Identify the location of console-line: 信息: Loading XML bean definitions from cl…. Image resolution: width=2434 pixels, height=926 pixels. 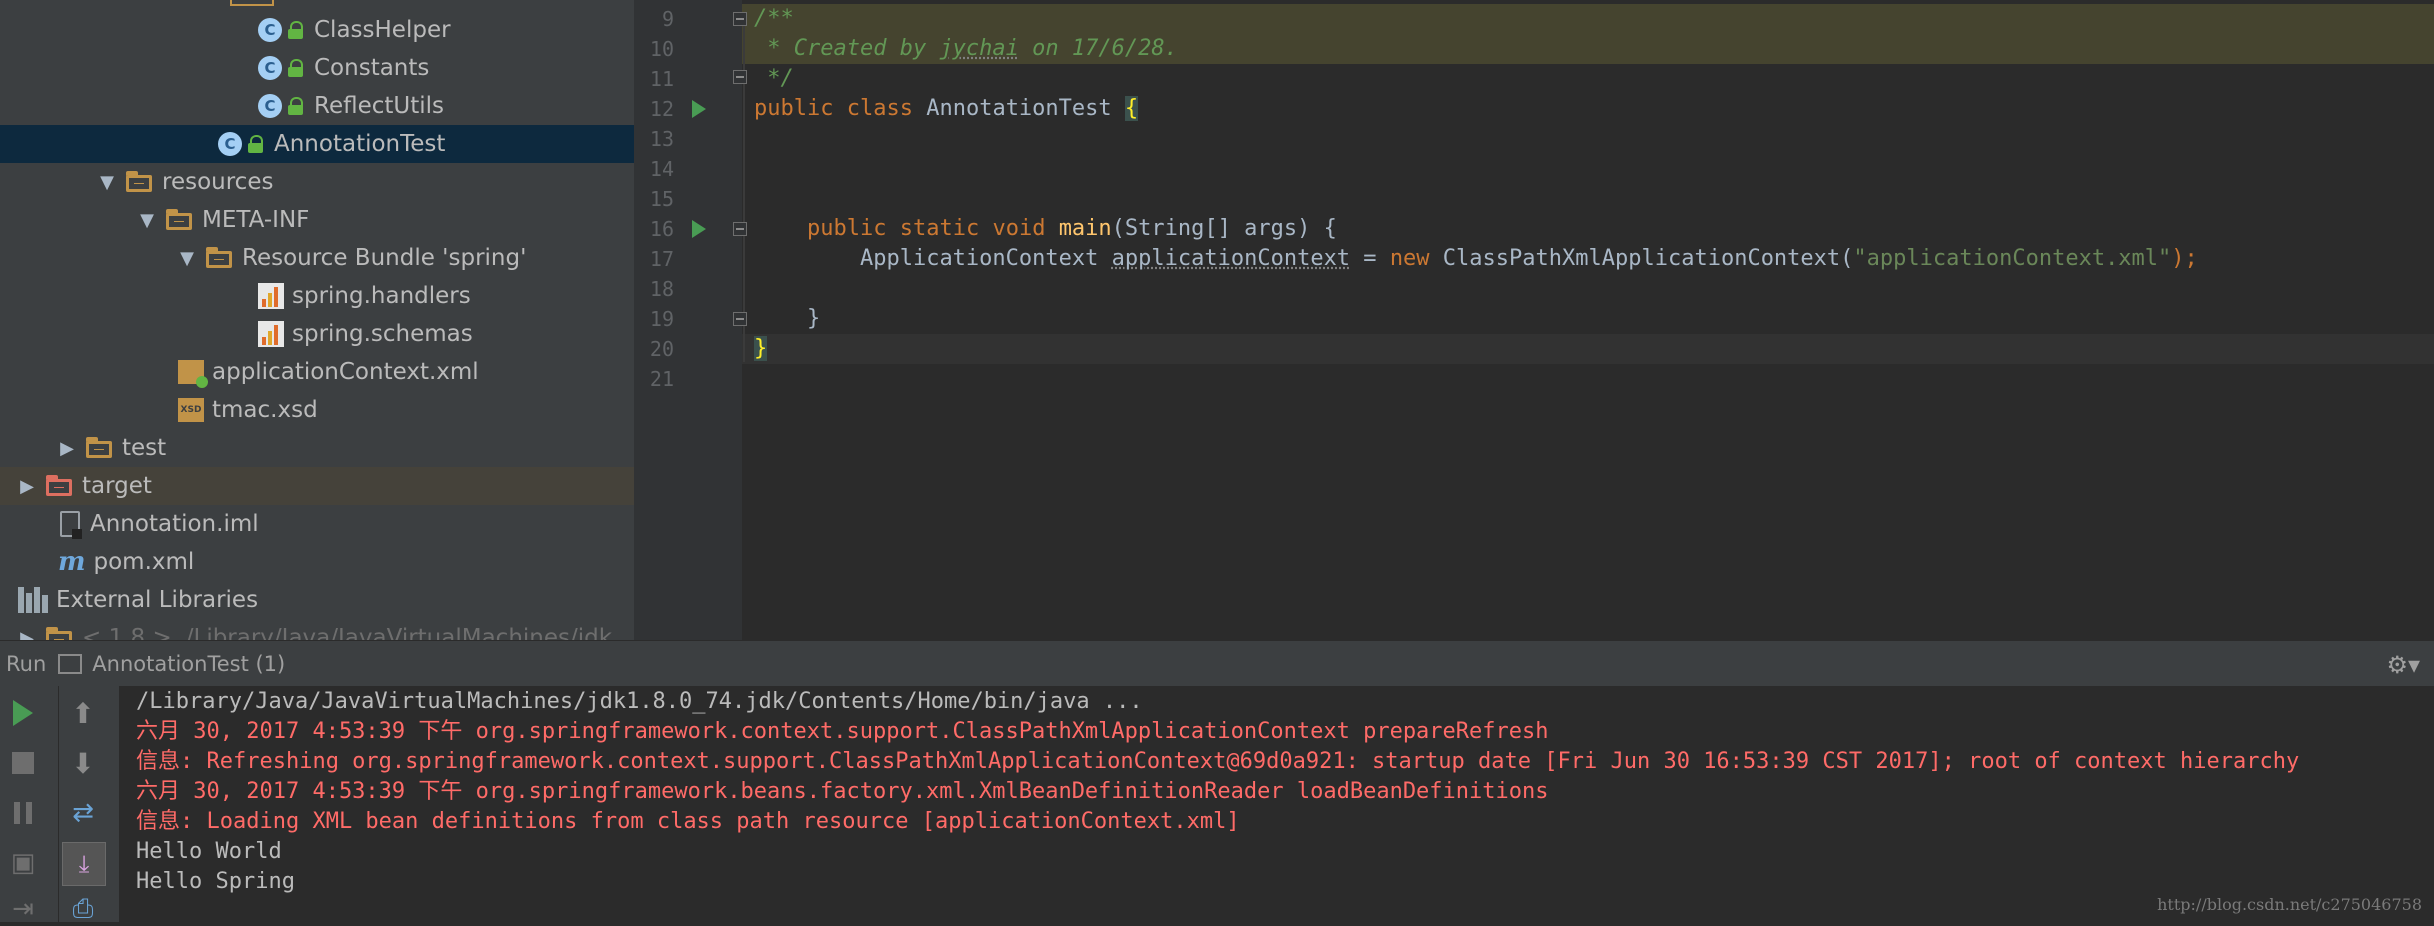
(688, 821).